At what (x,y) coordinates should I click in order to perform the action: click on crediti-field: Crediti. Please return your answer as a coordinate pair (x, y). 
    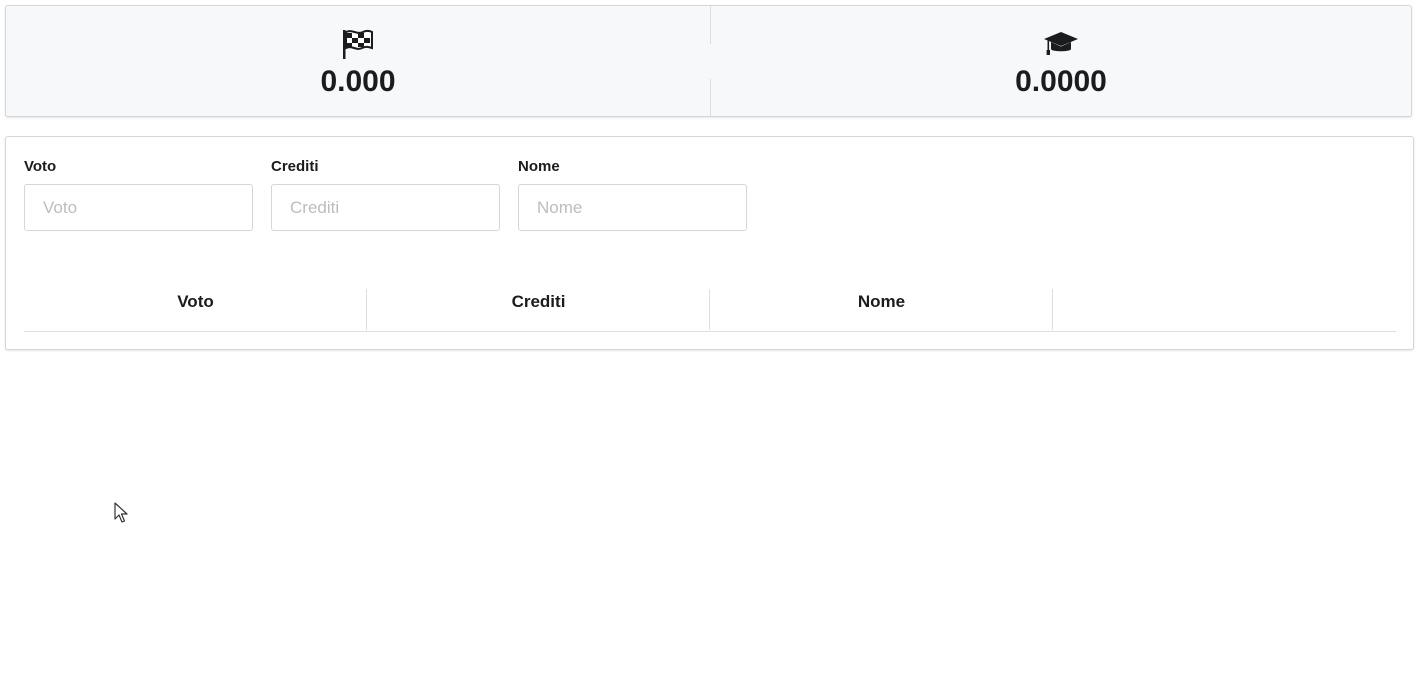
    Looking at the image, I should click on (386, 194).